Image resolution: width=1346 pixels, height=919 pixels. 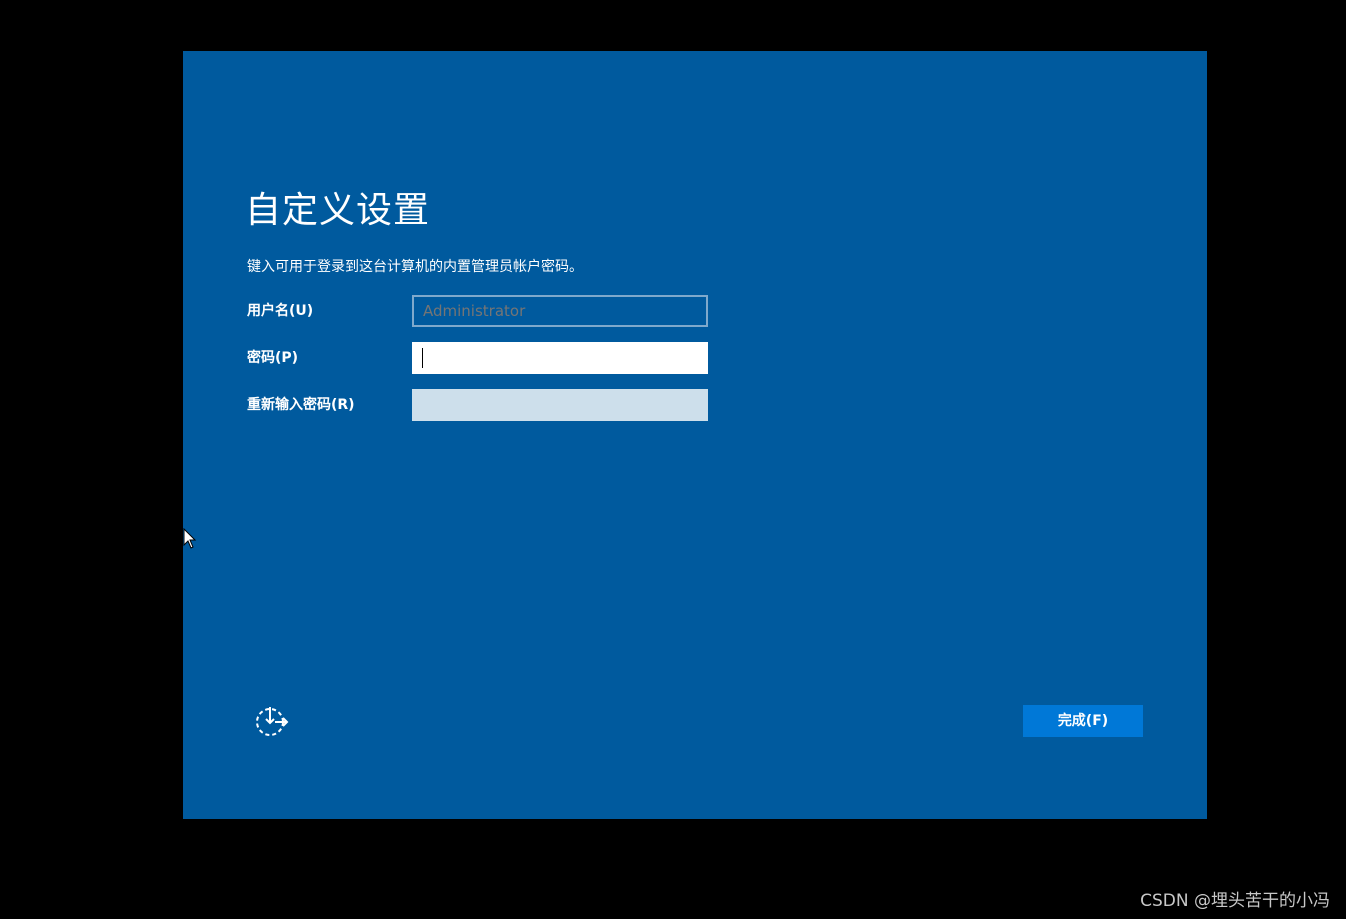 I want to click on instruction-text: 键入可用于登录到这台计算机的内置管理员帐户密码。, so click(x=415, y=267).